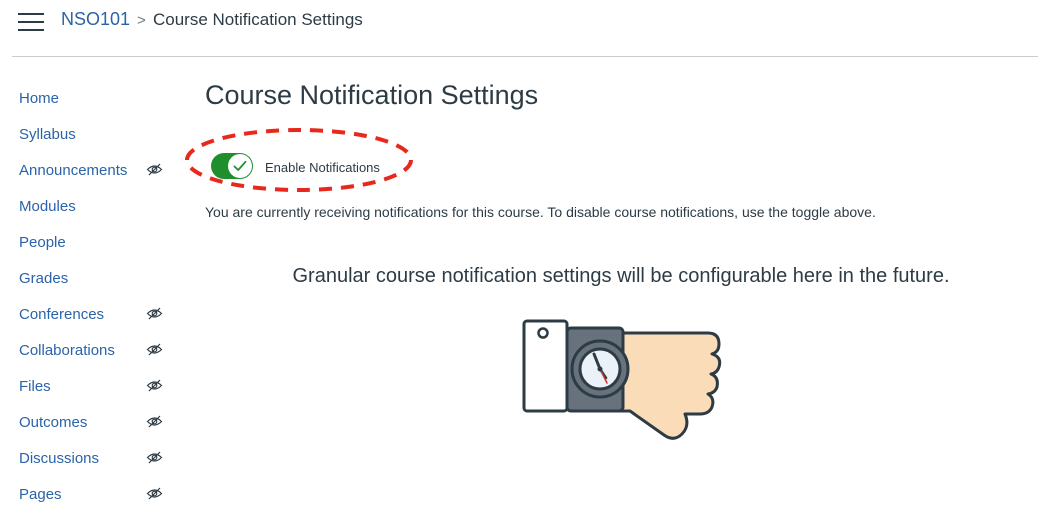 The image size is (1048, 514). Describe the element at coordinates (372, 95) in the screenshot. I see `page-title: Course Notification Settings` at that location.